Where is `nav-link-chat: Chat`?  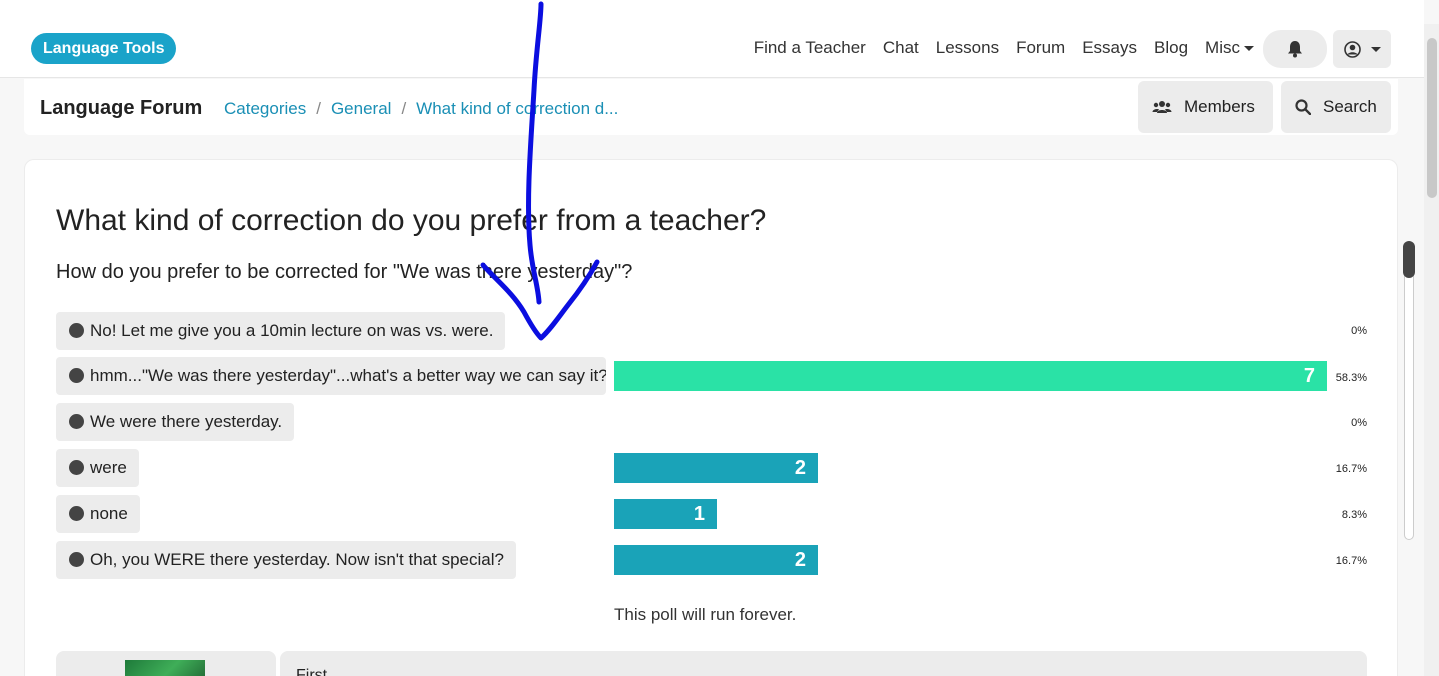 nav-link-chat: Chat is located at coordinates (901, 48).